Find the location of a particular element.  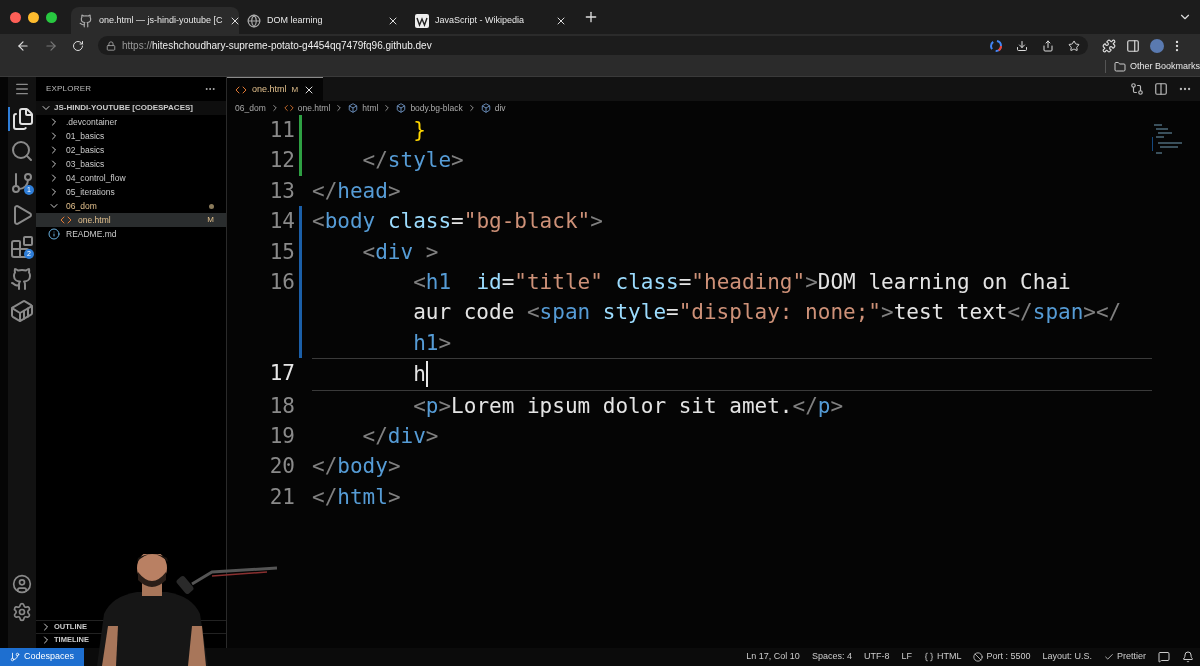

status-item: Spaces: 4 is located at coordinates (831, 657).